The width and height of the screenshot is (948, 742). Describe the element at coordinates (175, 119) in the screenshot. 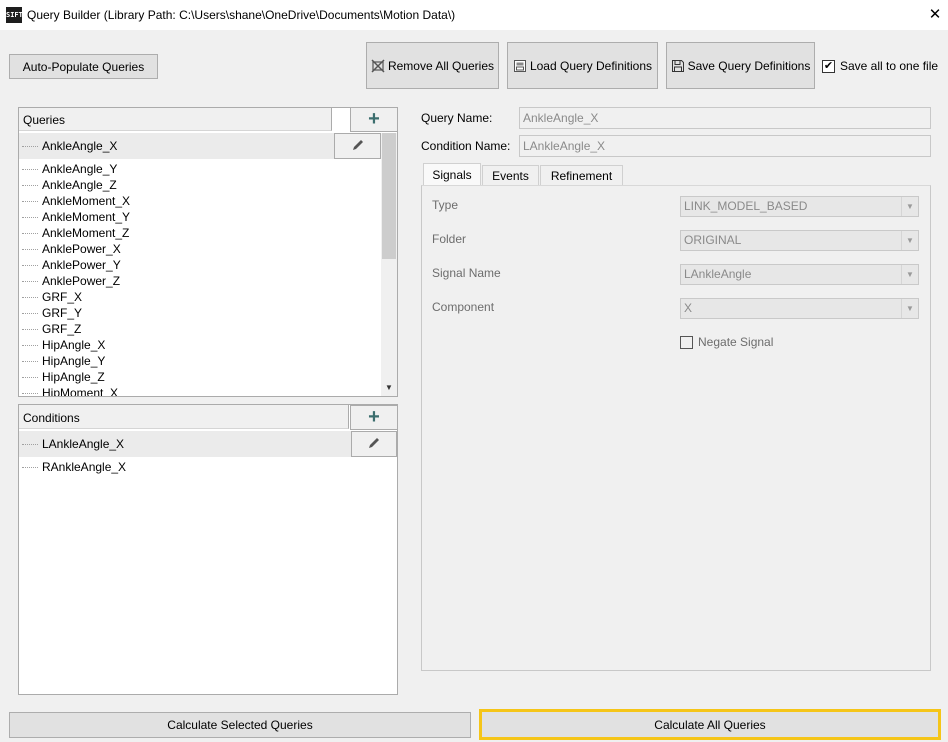

I see `queries-header: Queries` at that location.